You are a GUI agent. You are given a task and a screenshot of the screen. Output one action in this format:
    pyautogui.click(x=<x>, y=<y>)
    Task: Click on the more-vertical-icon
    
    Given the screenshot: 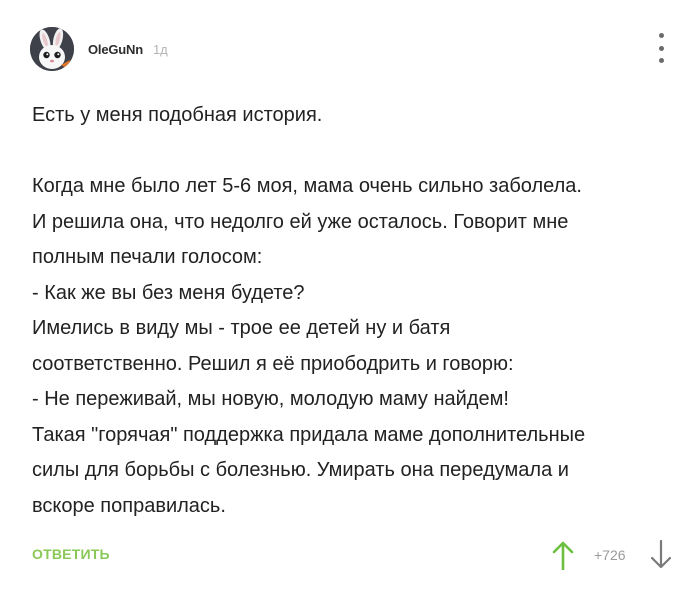 What is the action you would take?
    pyautogui.click(x=661, y=48)
    